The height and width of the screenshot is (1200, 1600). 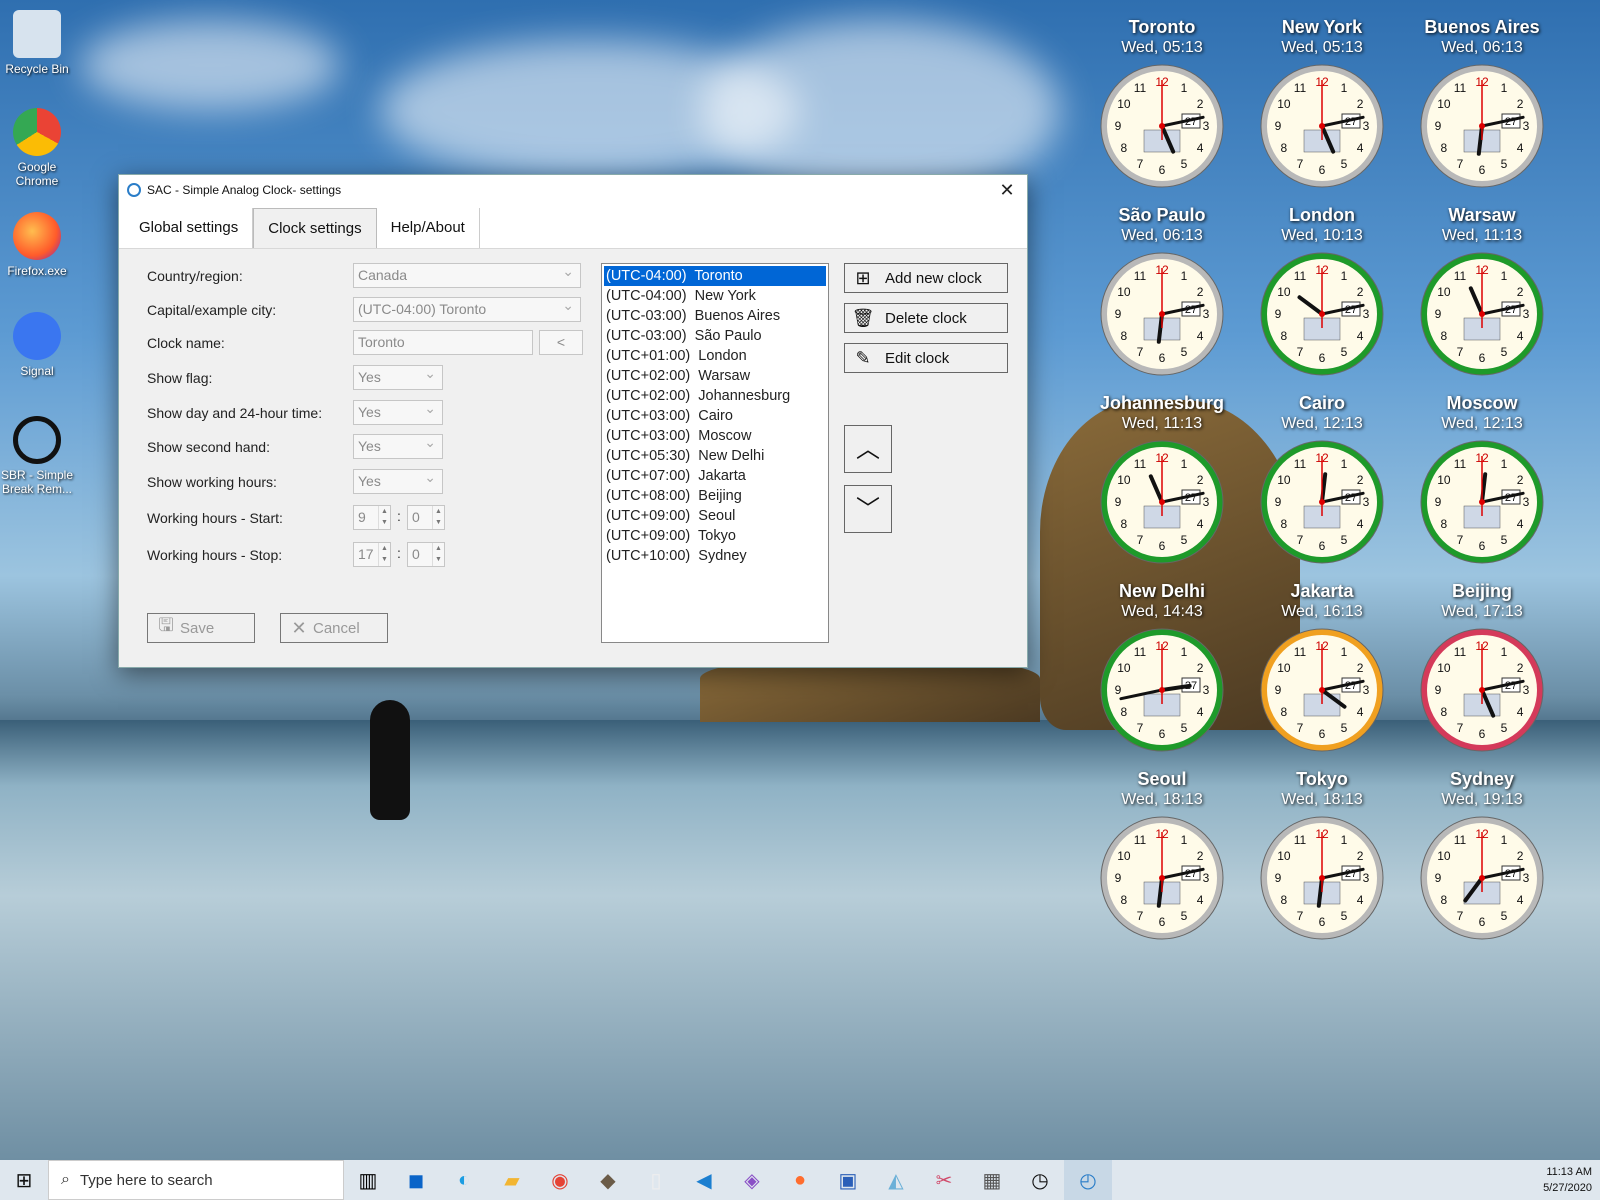 What do you see at coordinates (416, 1180) in the screenshot?
I see `outlook-icon: ◼` at bounding box center [416, 1180].